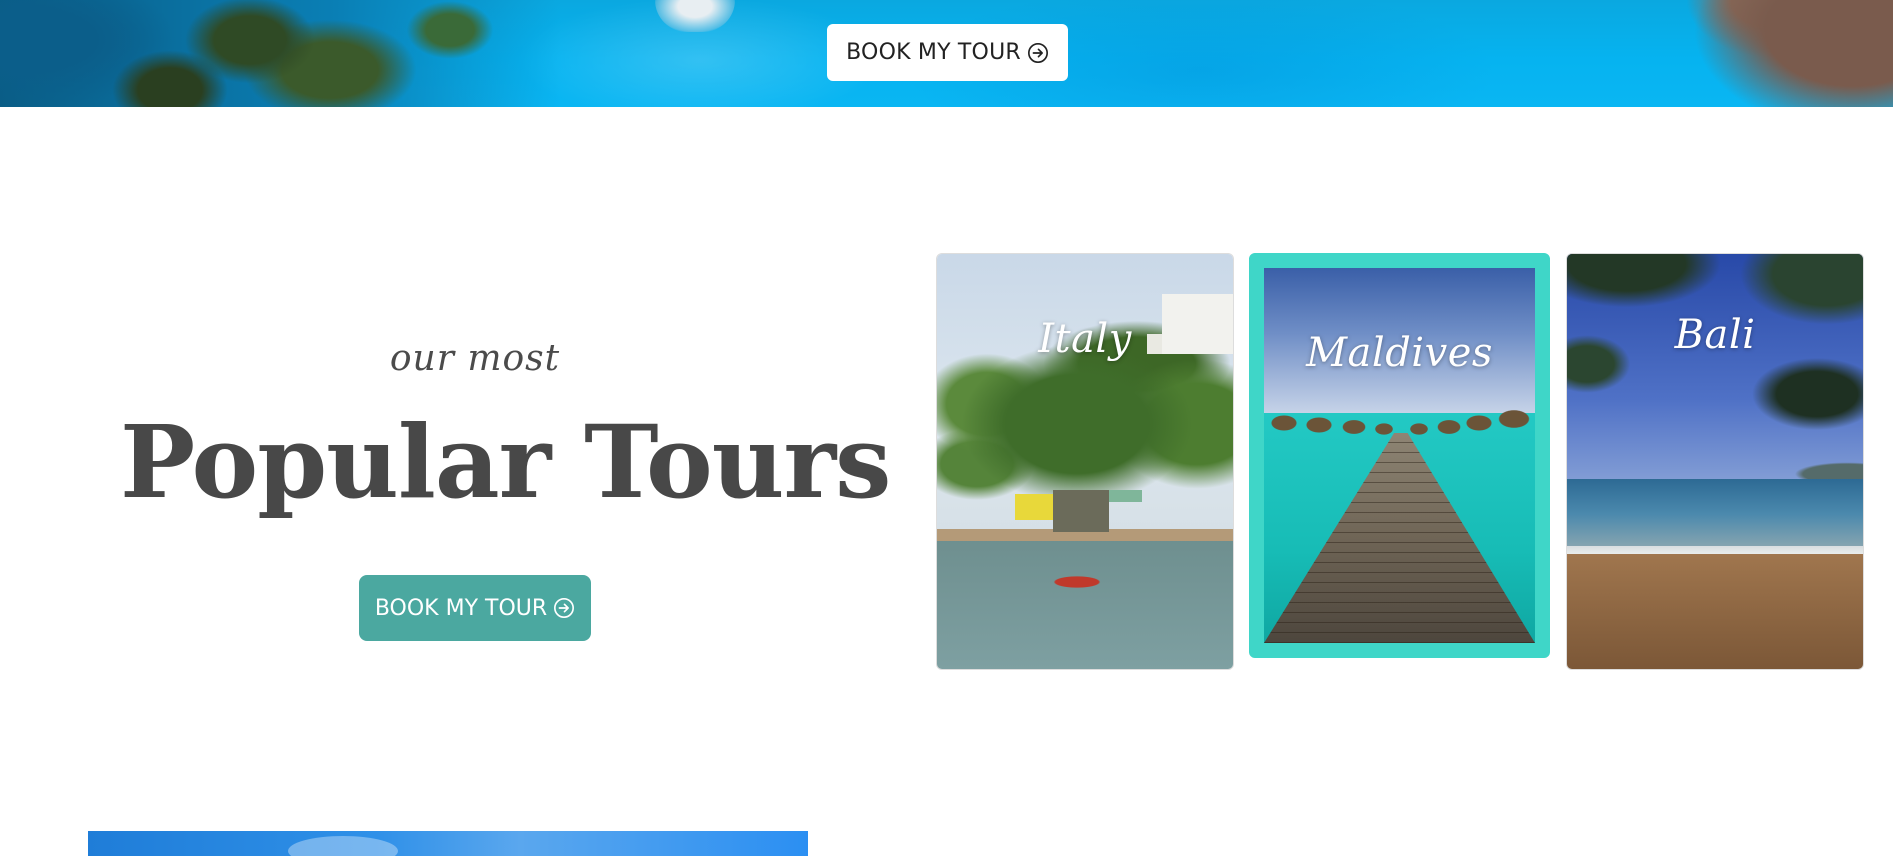 This screenshot has height=856, width=1893. What do you see at coordinates (1715, 335) in the screenshot?
I see `tour-card-label: Bali` at bounding box center [1715, 335].